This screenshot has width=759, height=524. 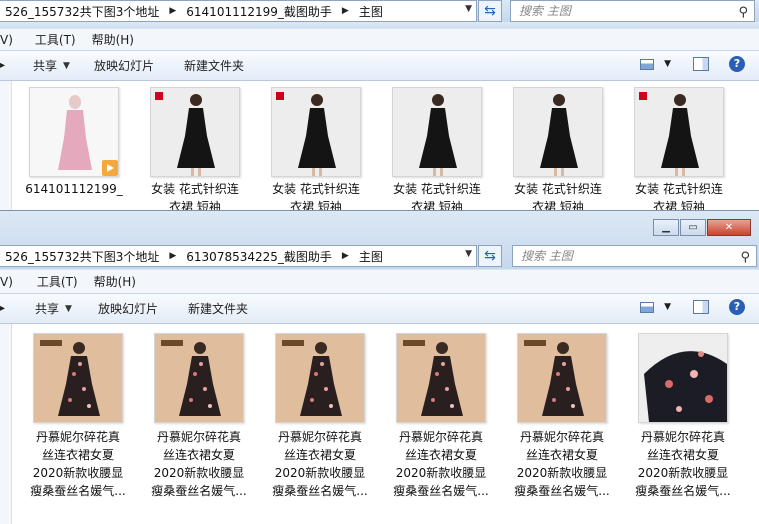 What do you see at coordinates (259, 11) in the screenshot?
I see `breadcrumb-item: 614101112199_截图助手` at bounding box center [259, 11].